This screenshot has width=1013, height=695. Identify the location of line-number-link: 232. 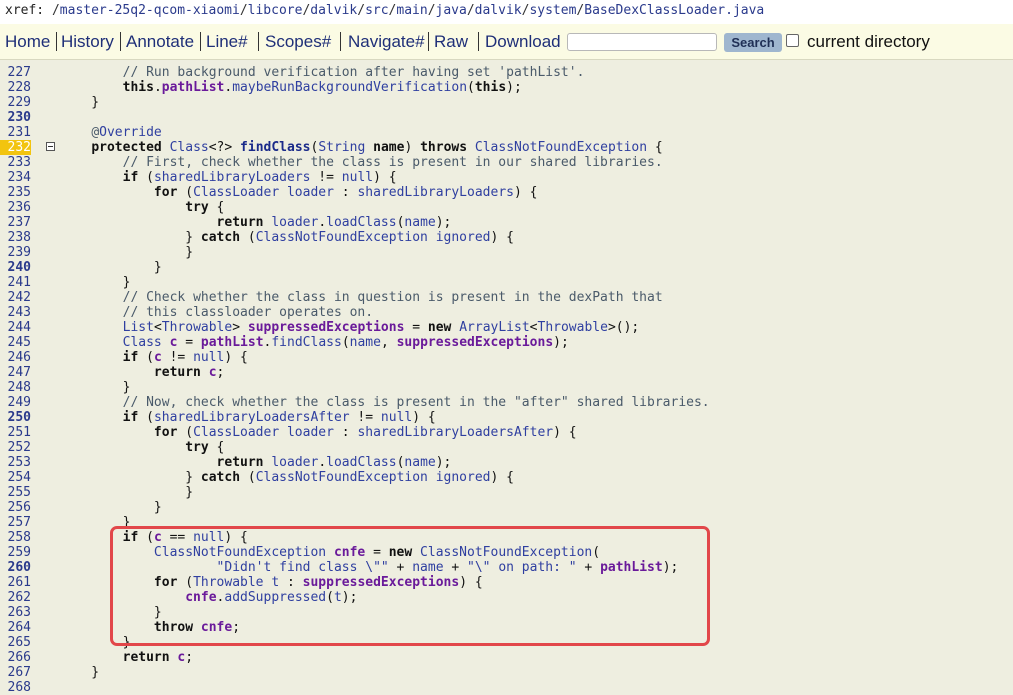
(15, 147).